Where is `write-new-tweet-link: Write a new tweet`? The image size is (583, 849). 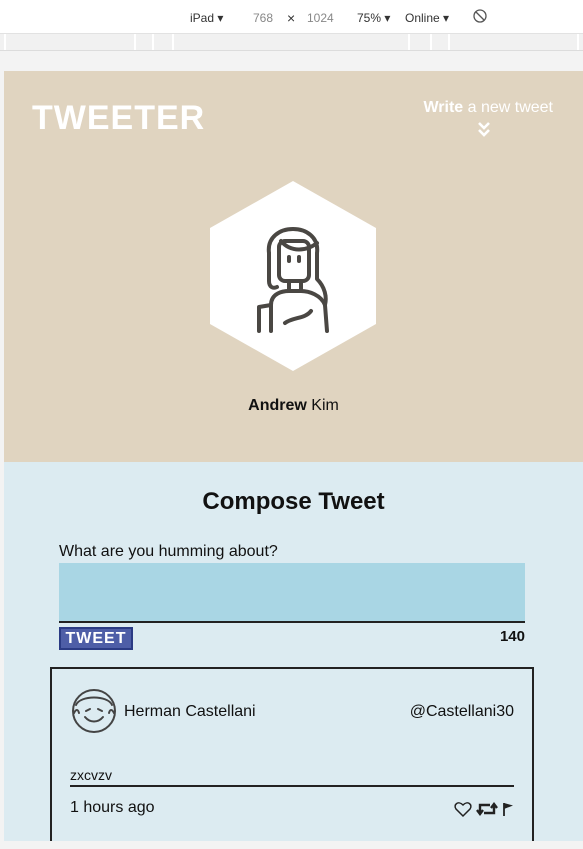
write-new-tweet-link: Write a new tweet is located at coordinates (488, 108).